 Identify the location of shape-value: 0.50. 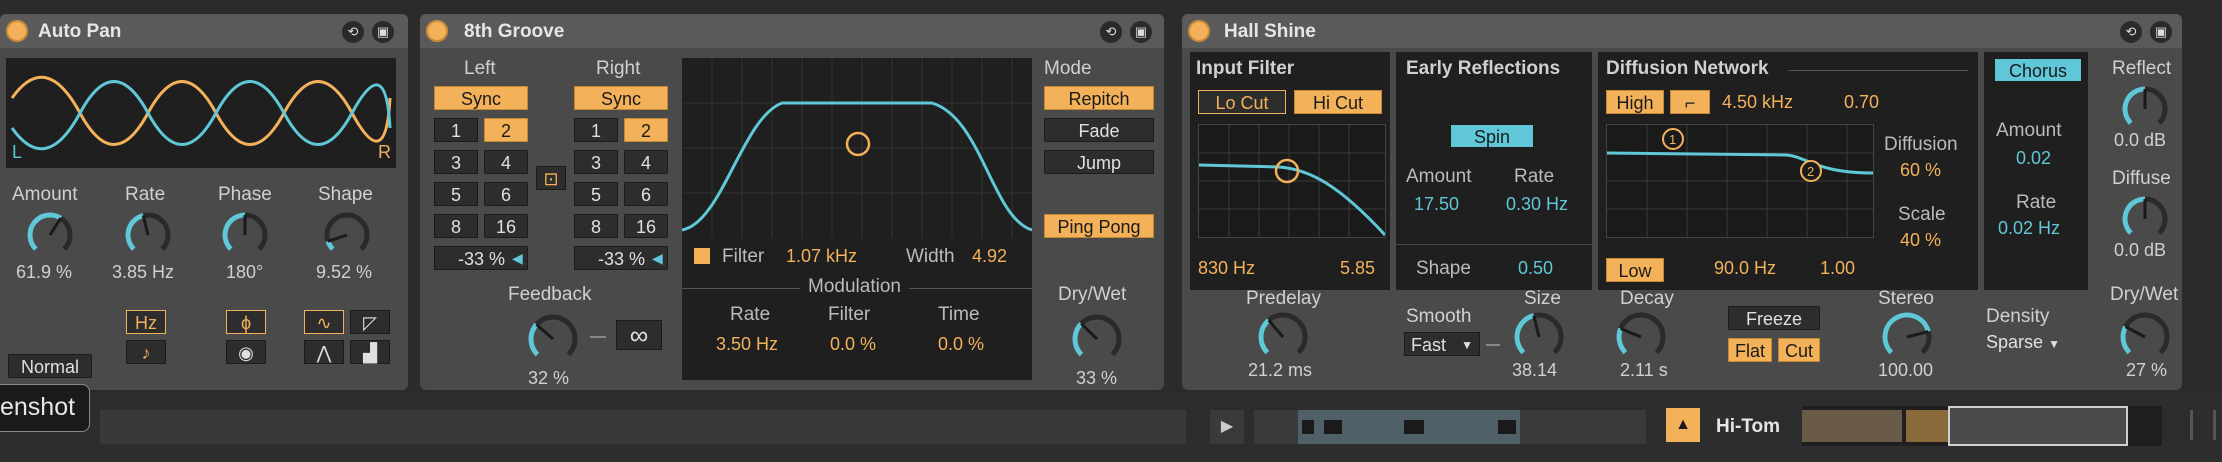
(1535, 268).